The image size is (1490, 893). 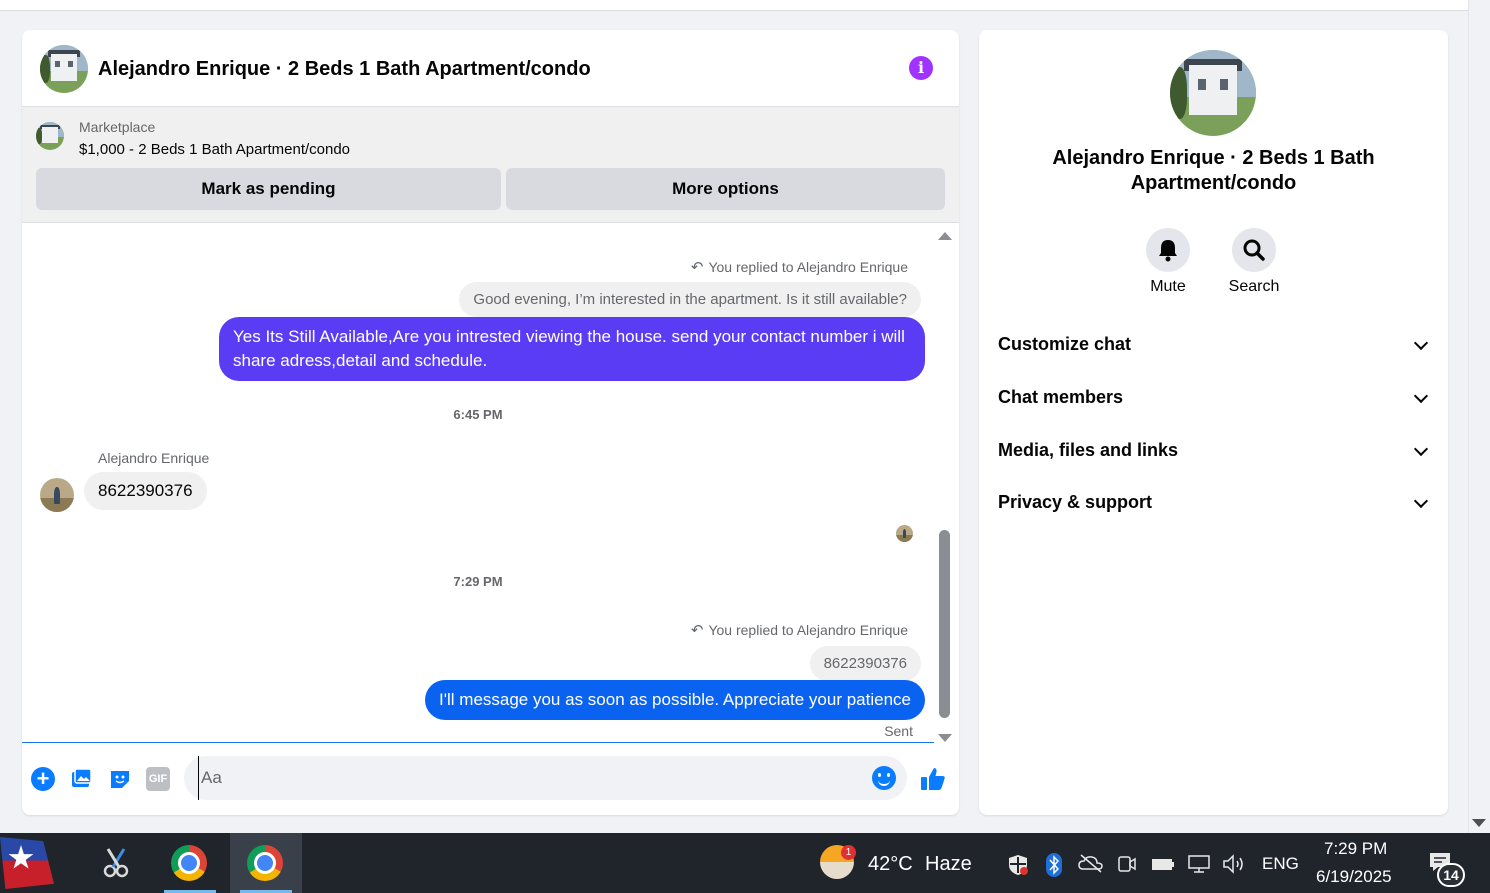 I want to click on incoming-message: 8622390376, so click(x=145, y=491).